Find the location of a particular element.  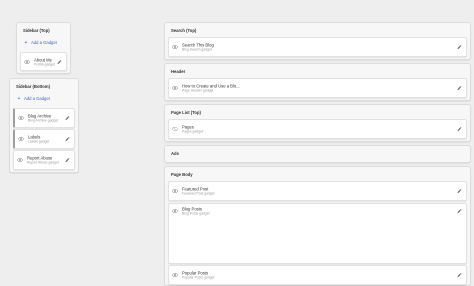

page-list-top-section: Page List (Top) Pages Pages gadget is located at coordinates (317, 123).